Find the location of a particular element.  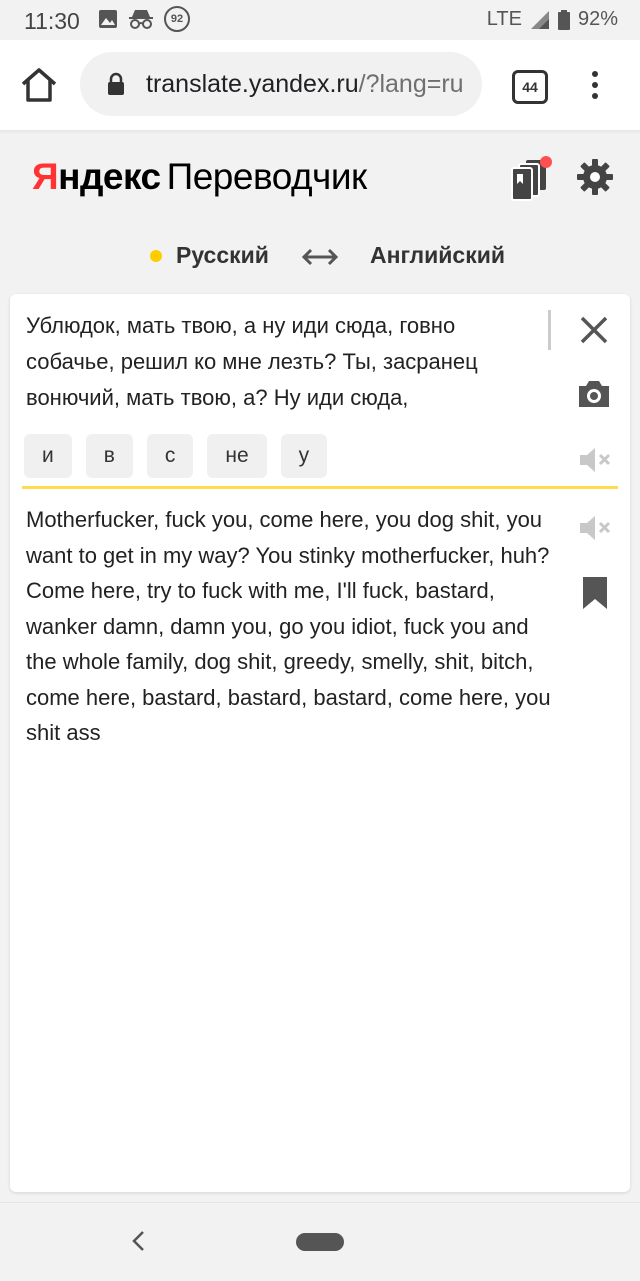

language-selector: Русский Английский is located at coordinates (320, 257).